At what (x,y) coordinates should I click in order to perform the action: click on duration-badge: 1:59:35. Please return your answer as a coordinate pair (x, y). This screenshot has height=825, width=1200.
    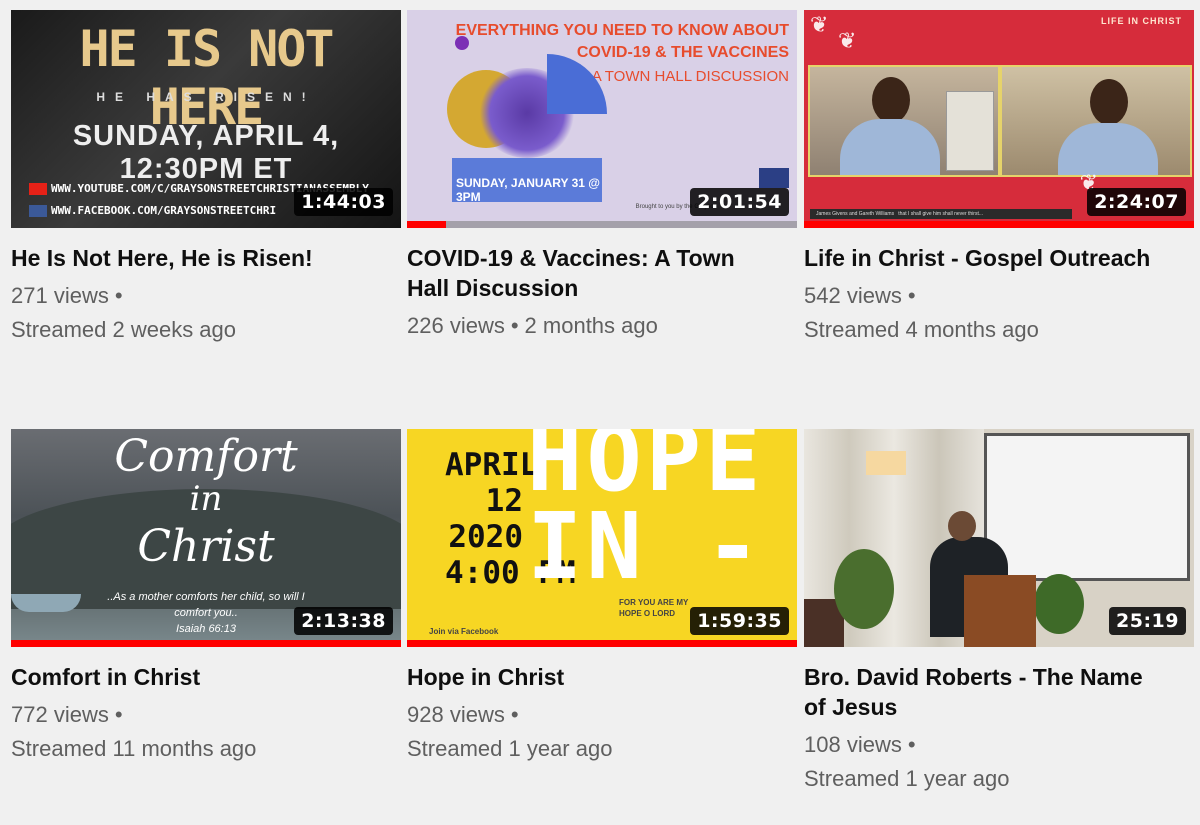
    Looking at the image, I should click on (739, 621).